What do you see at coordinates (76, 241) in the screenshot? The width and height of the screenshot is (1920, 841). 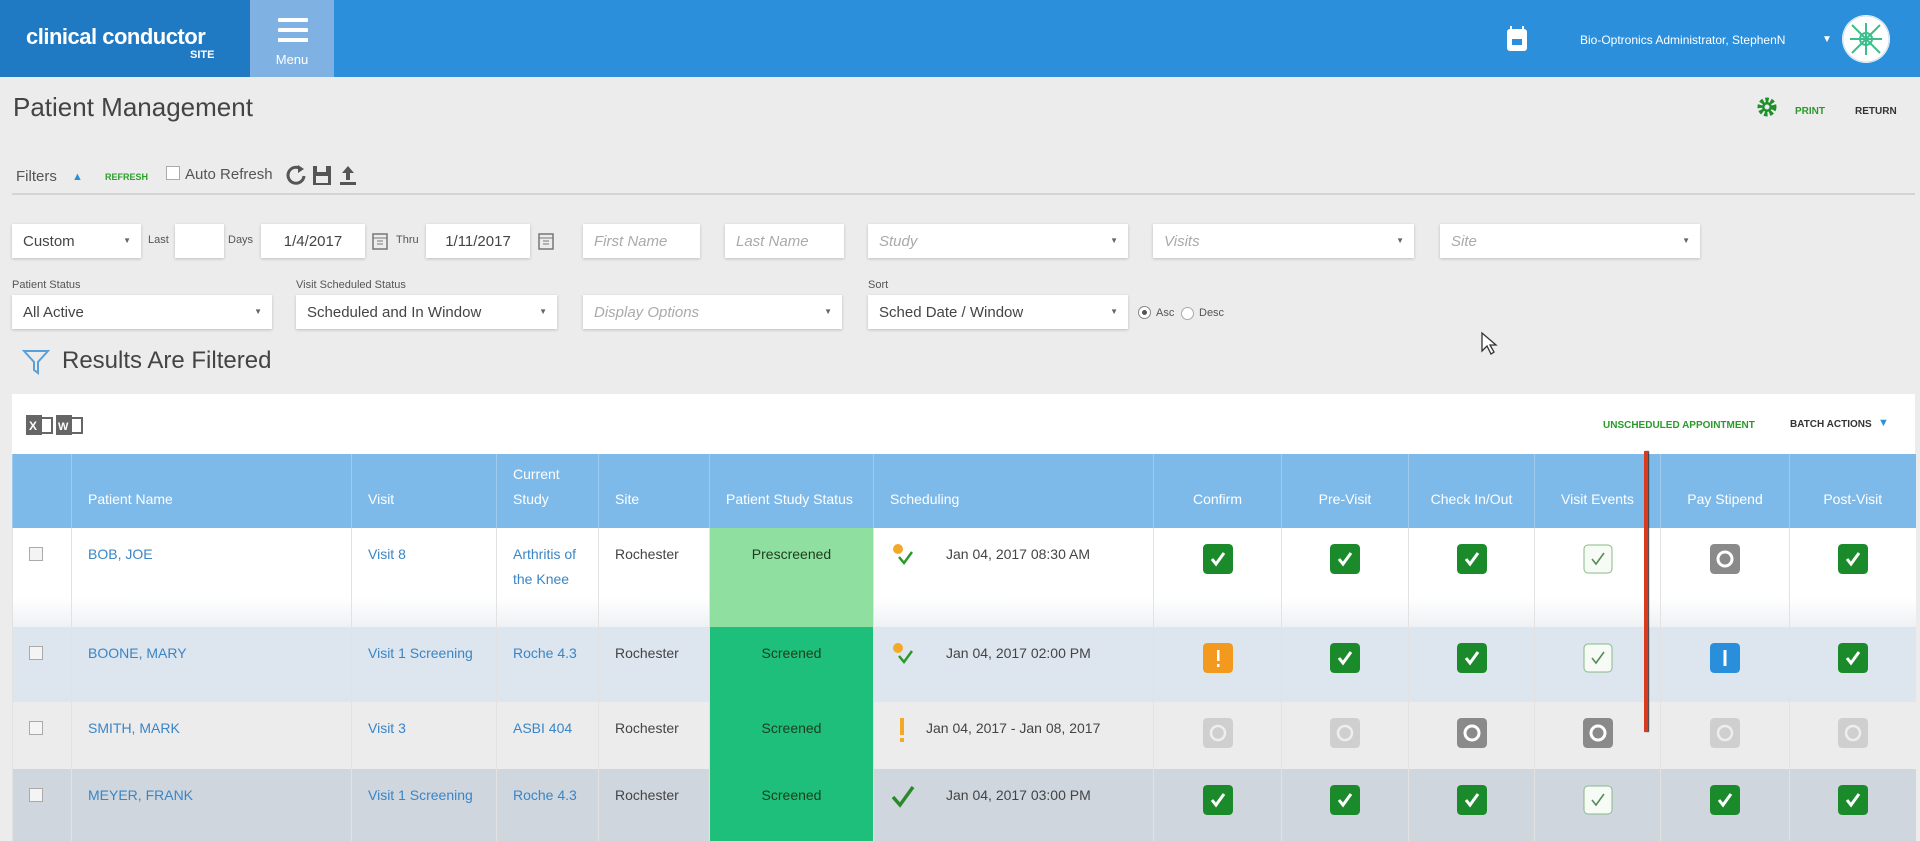 I see `range-type-select: Custom ▼` at bounding box center [76, 241].